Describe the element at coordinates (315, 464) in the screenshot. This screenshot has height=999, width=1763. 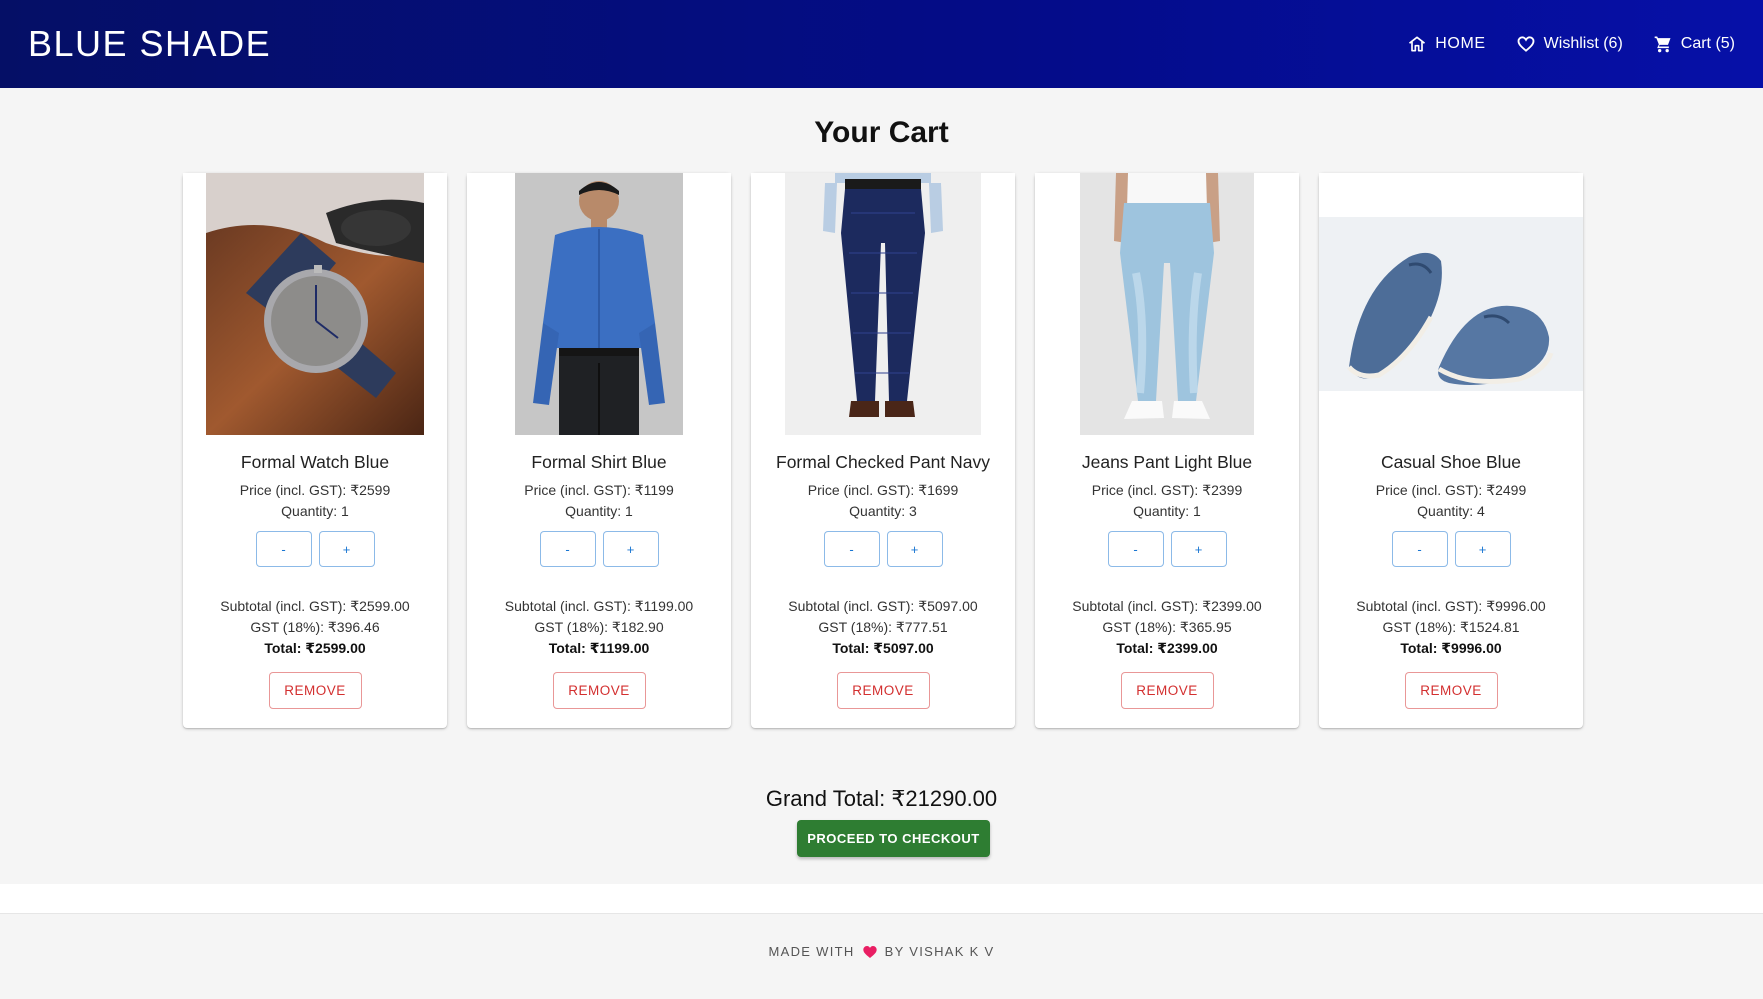
I see `product-name: Formal Watch Blue` at that location.